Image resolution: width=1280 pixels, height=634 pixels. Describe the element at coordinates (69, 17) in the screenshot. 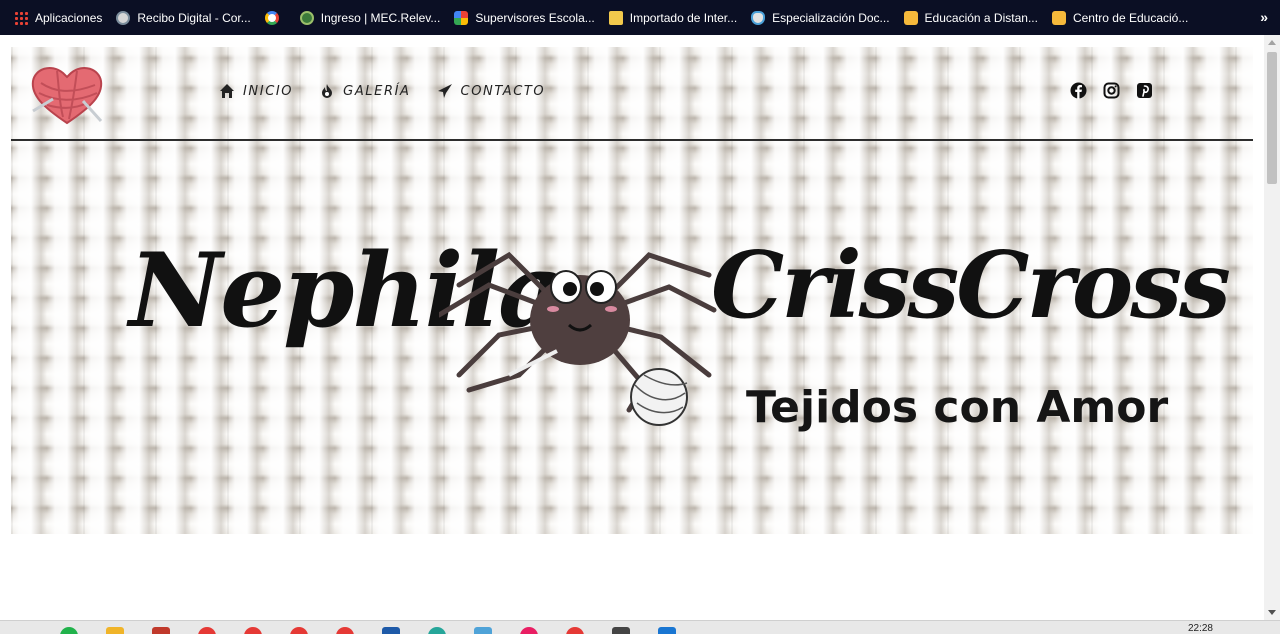

I see `bookmark-label: Aplicaciones` at that location.